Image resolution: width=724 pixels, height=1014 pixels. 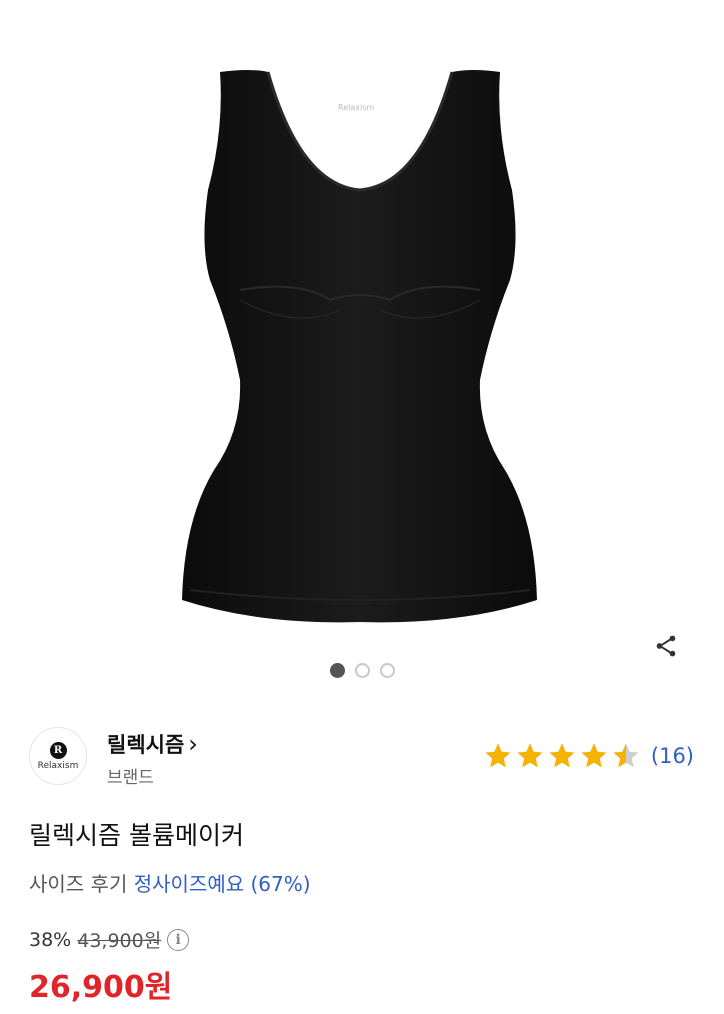 What do you see at coordinates (101, 987) in the screenshot?
I see `sale-price: 26,900원` at bounding box center [101, 987].